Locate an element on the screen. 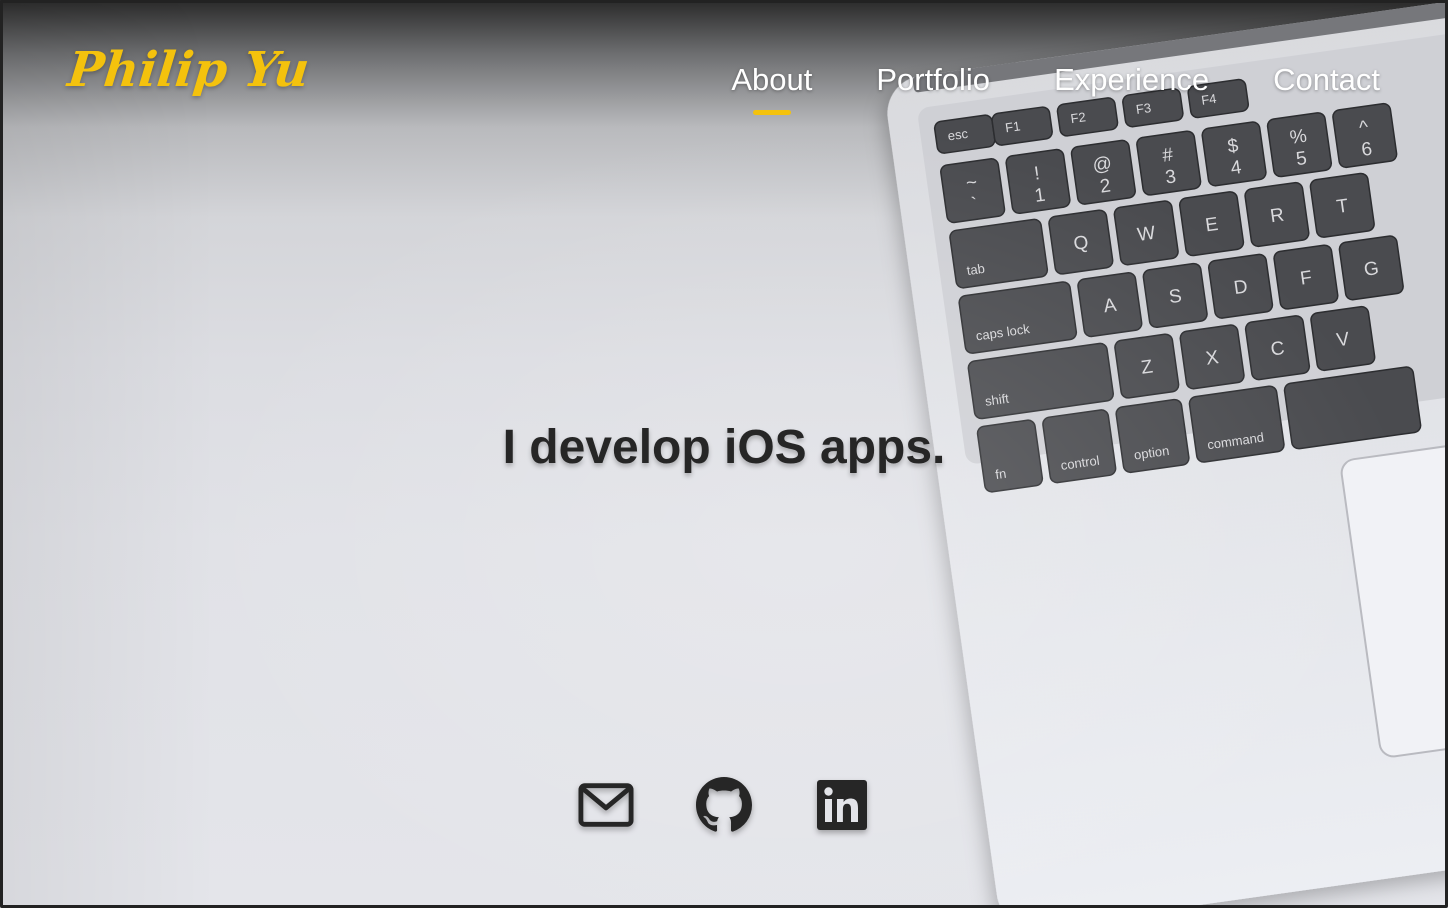 Image resolution: width=1448 pixels, height=908 pixels. keyboard-key: C is located at coordinates (1277, 348).